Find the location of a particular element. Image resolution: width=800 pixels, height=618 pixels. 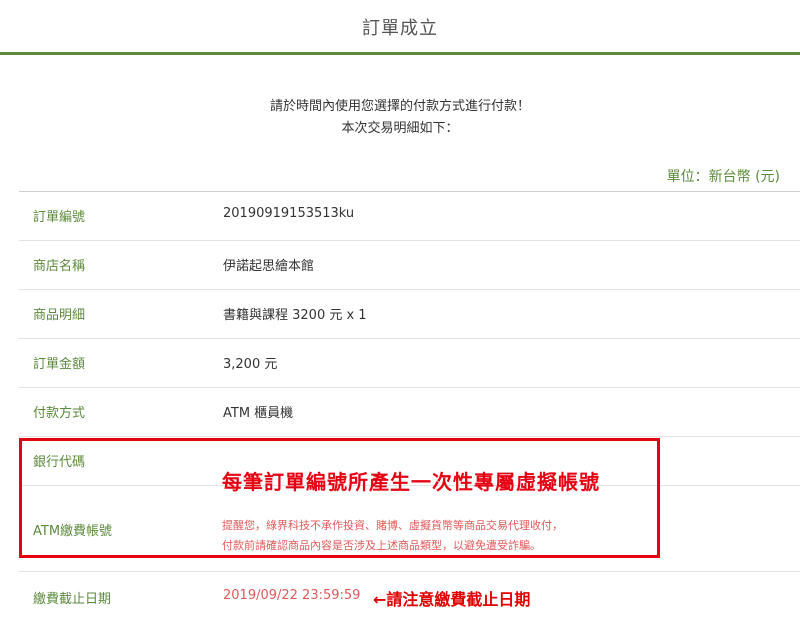

row-payment-deadline: 繳費截止日期 2019/09/22 23:59:59 ←請注意繳費截止日期 is located at coordinates (409, 595).